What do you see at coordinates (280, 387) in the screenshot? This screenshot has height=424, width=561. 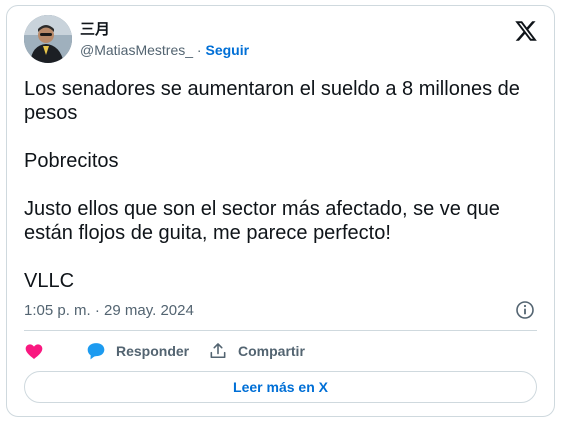 I see `read-more-button: Leer más en X` at bounding box center [280, 387].